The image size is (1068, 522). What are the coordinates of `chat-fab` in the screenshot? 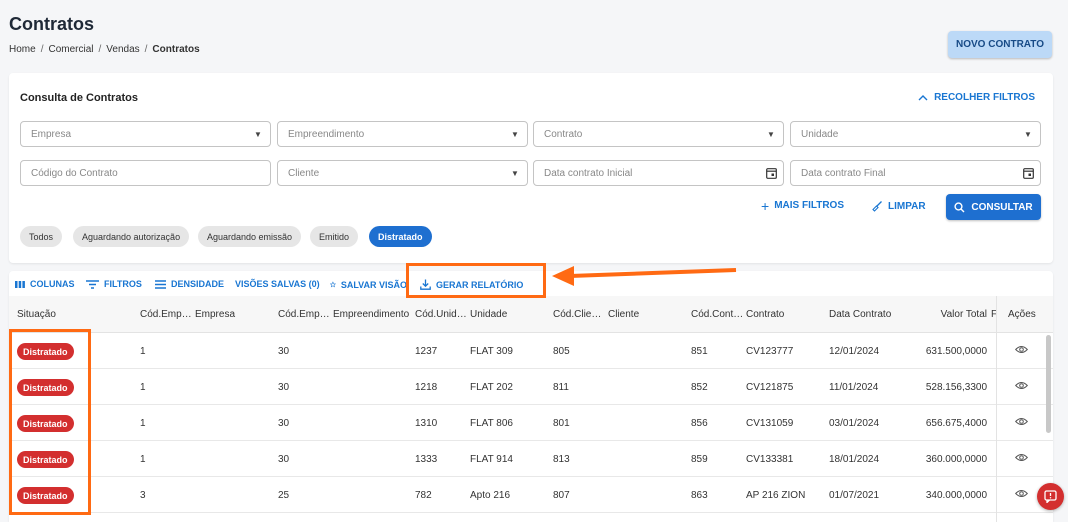 It's located at (1050, 496).